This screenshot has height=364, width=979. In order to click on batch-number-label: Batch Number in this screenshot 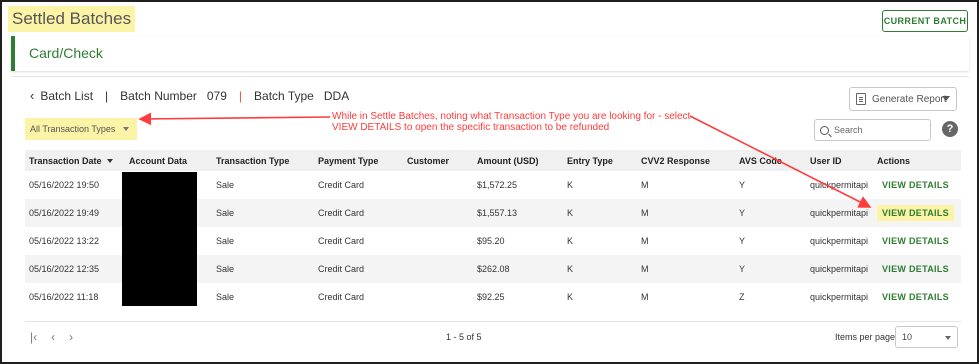, I will do `click(158, 95)`.